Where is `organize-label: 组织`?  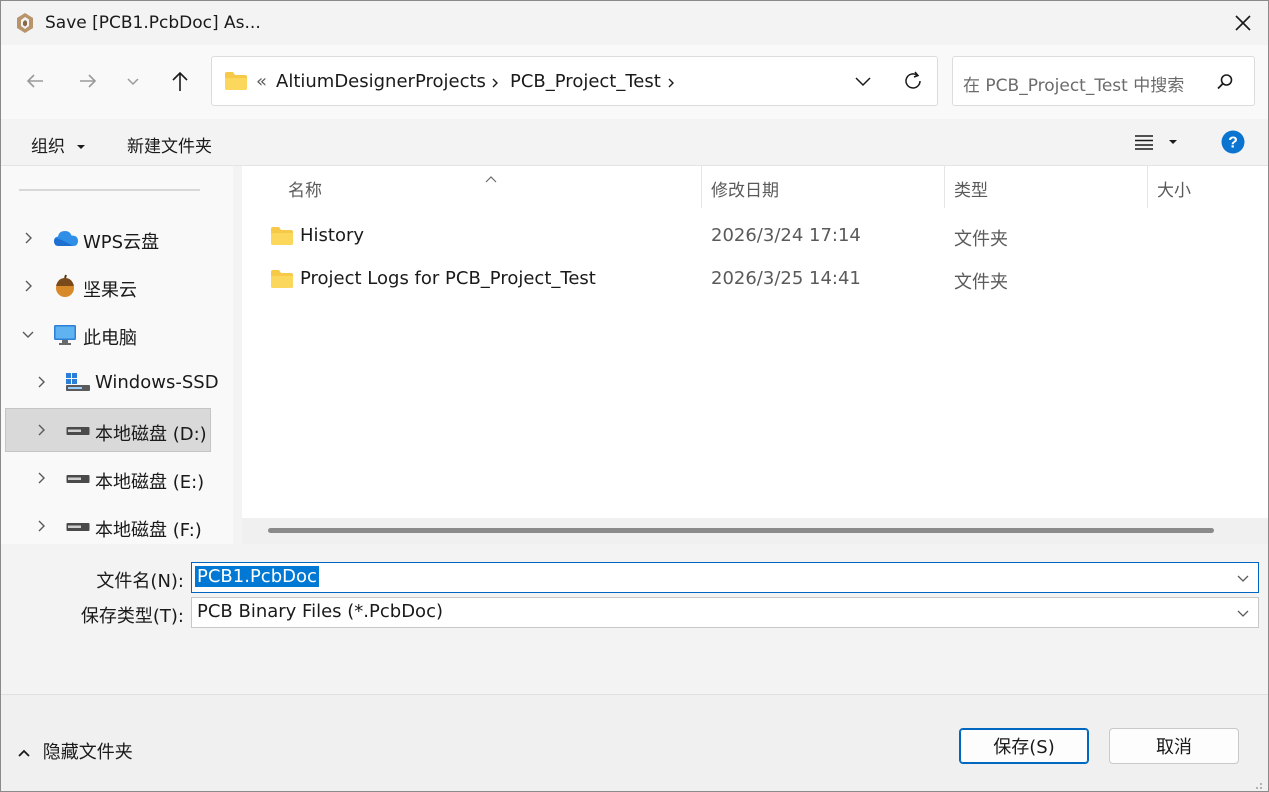
organize-label: 组织 is located at coordinates (48, 147).